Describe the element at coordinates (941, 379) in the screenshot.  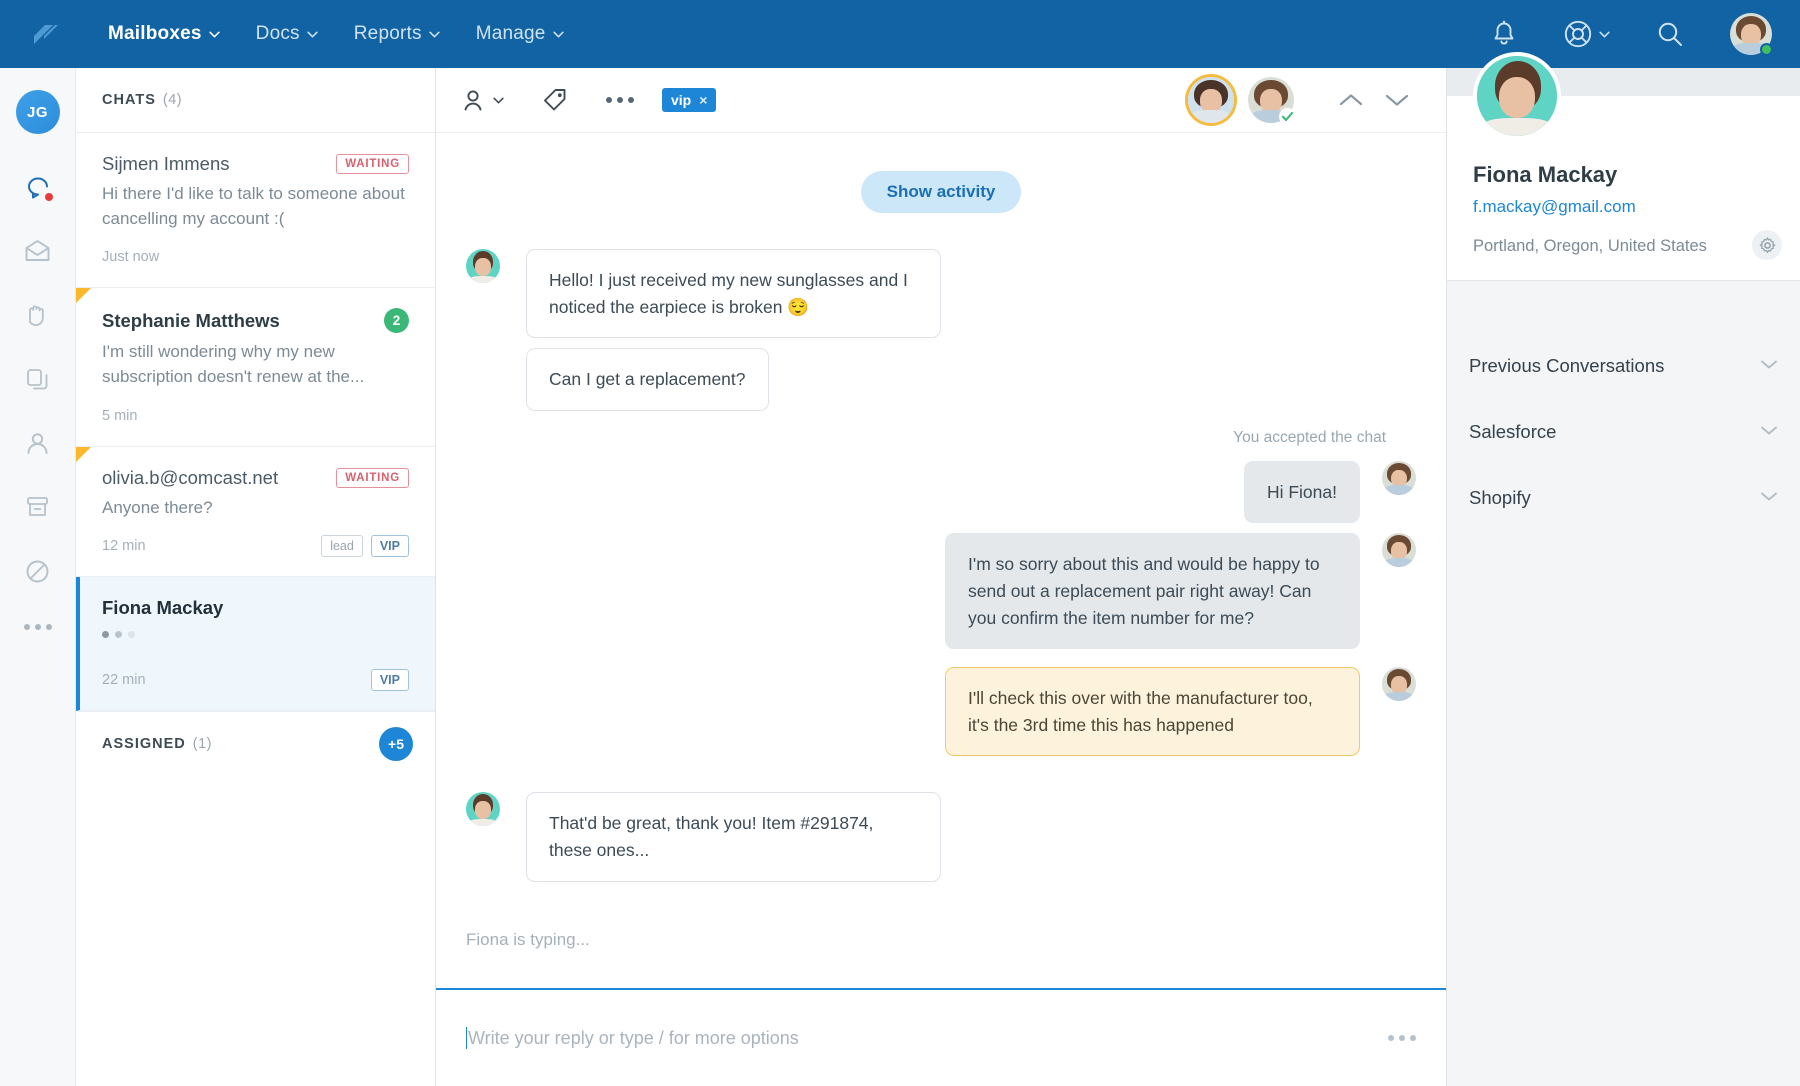
I see `message-row-incoming: Can I get a replacement?` at that location.